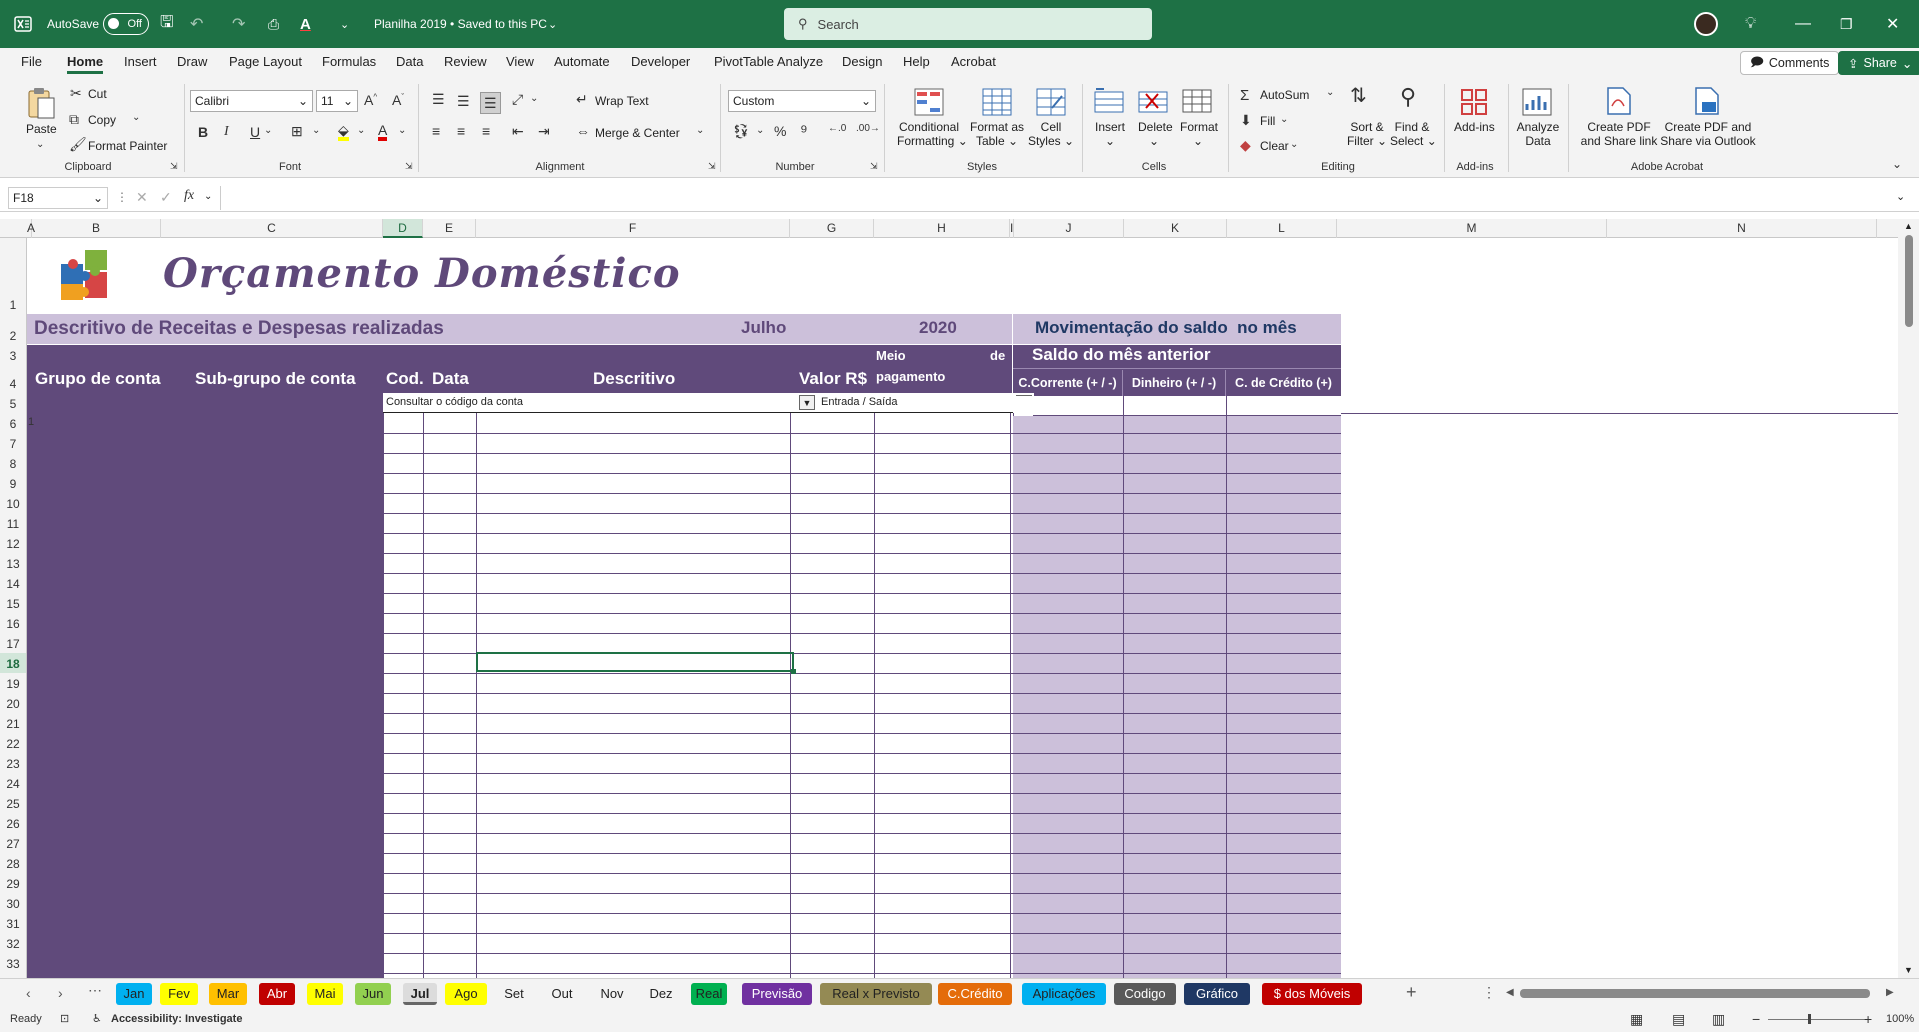 Image resolution: width=1919 pixels, height=1032 pixels. What do you see at coordinates (13, 743) in the screenshot?
I see `row-header-22: 22` at bounding box center [13, 743].